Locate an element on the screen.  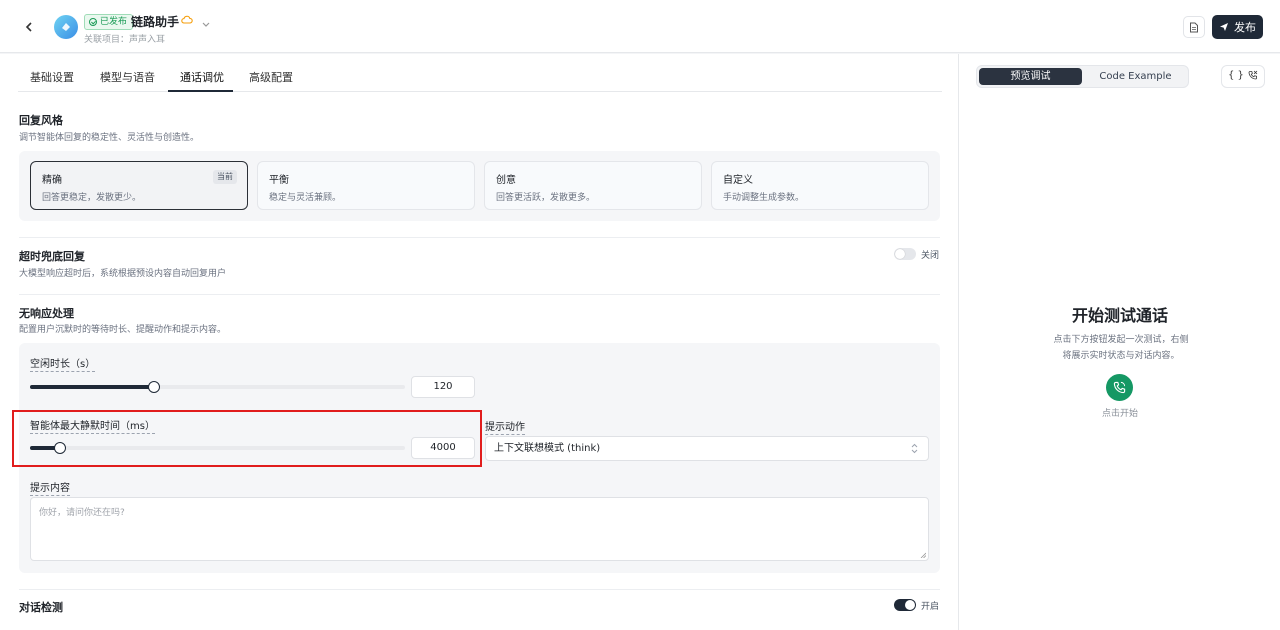
start-test-title: 开始测试通话 is located at coordinates (1119, 315).